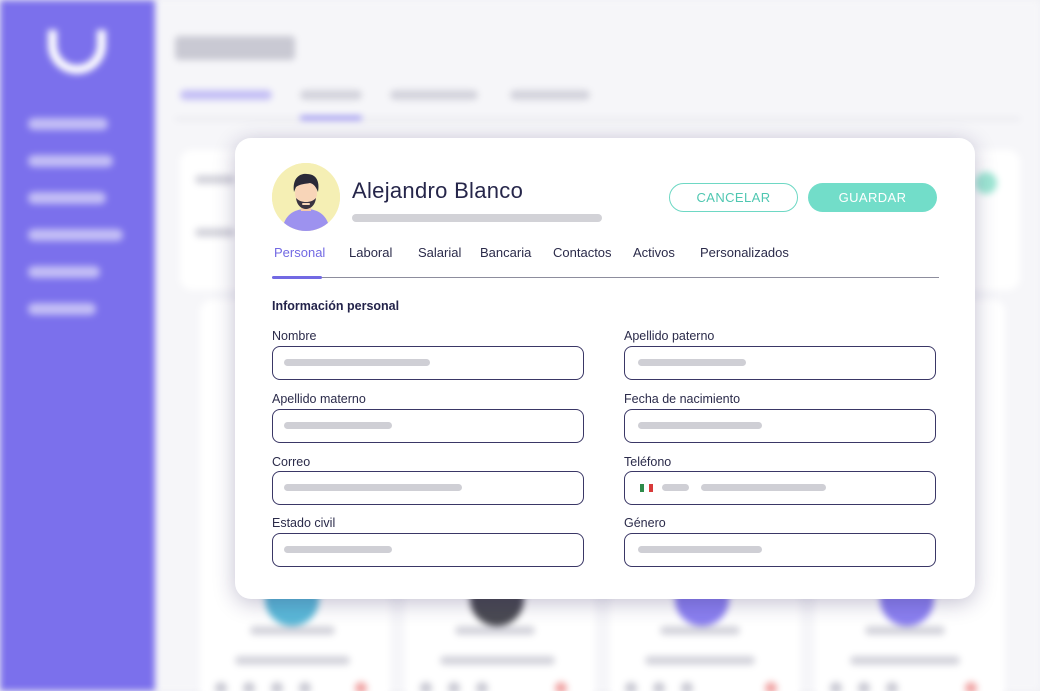 The height and width of the screenshot is (691, 1040). I want to click on sidebar, so click(77, 345).